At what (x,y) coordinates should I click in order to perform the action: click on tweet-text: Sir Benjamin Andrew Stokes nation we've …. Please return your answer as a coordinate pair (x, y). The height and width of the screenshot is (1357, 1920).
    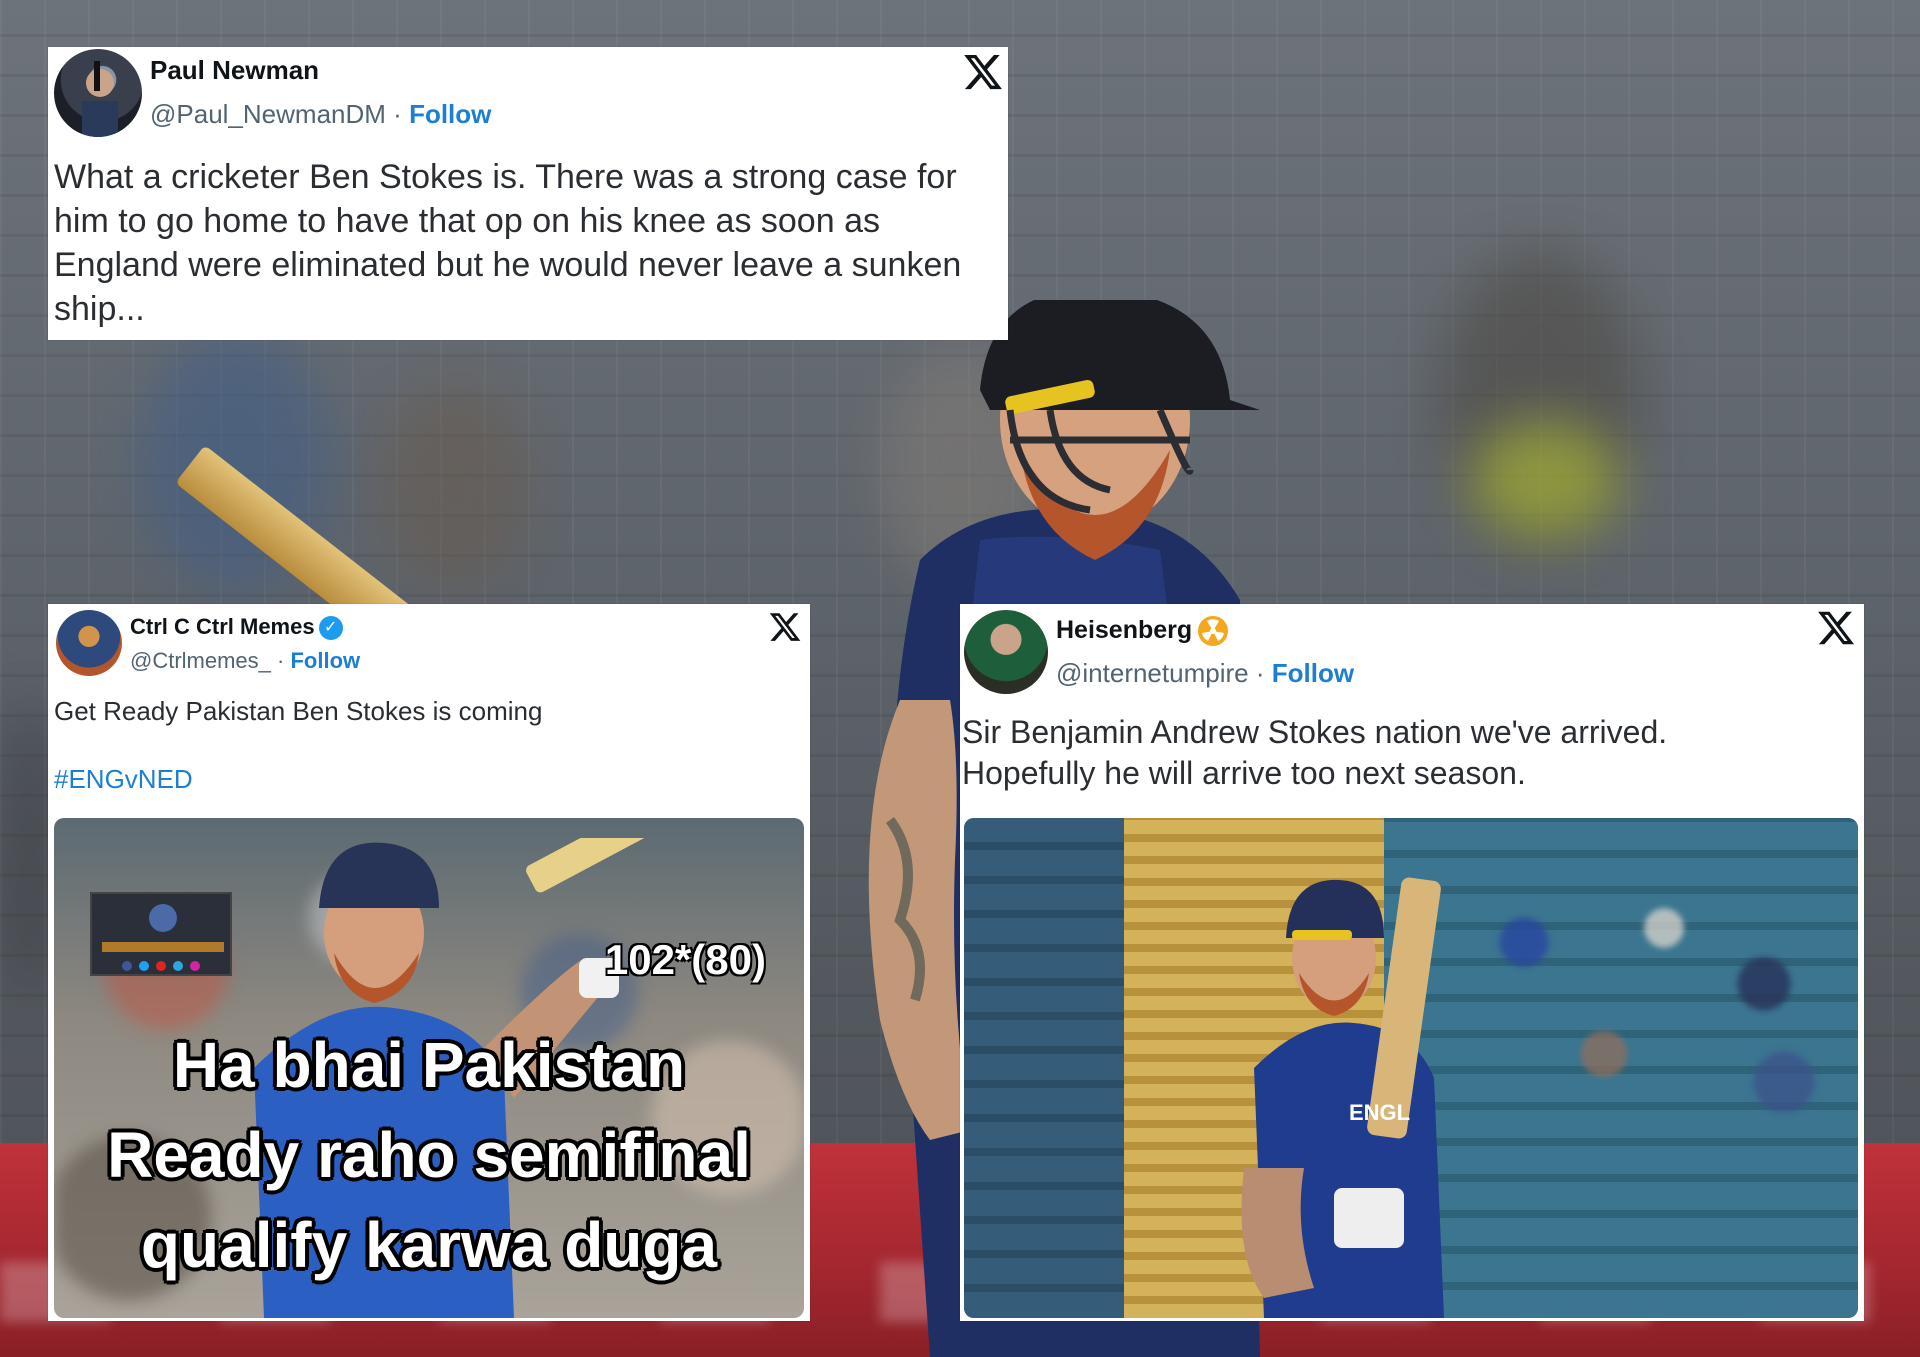
    Looking at the image, I should click on (1315, 752).